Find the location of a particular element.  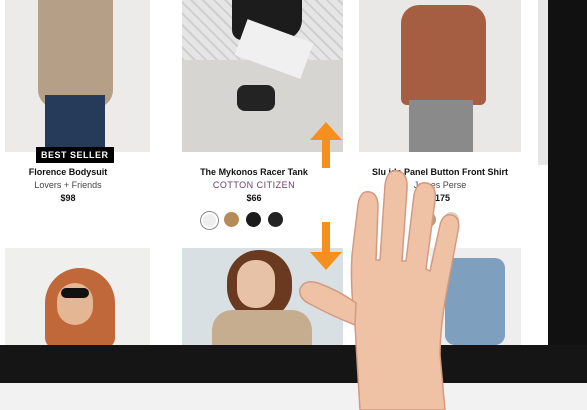

product-image-panel-button-shirt is located at coordinates (440, 76).